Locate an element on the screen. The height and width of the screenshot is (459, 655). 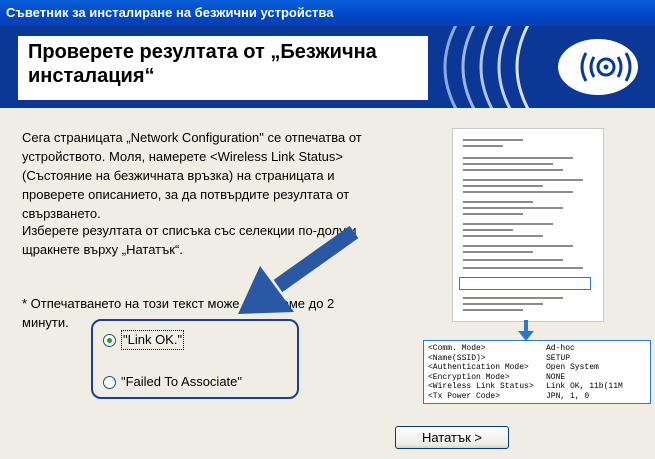
config-page-illustration is located at coordinates (528, 225).